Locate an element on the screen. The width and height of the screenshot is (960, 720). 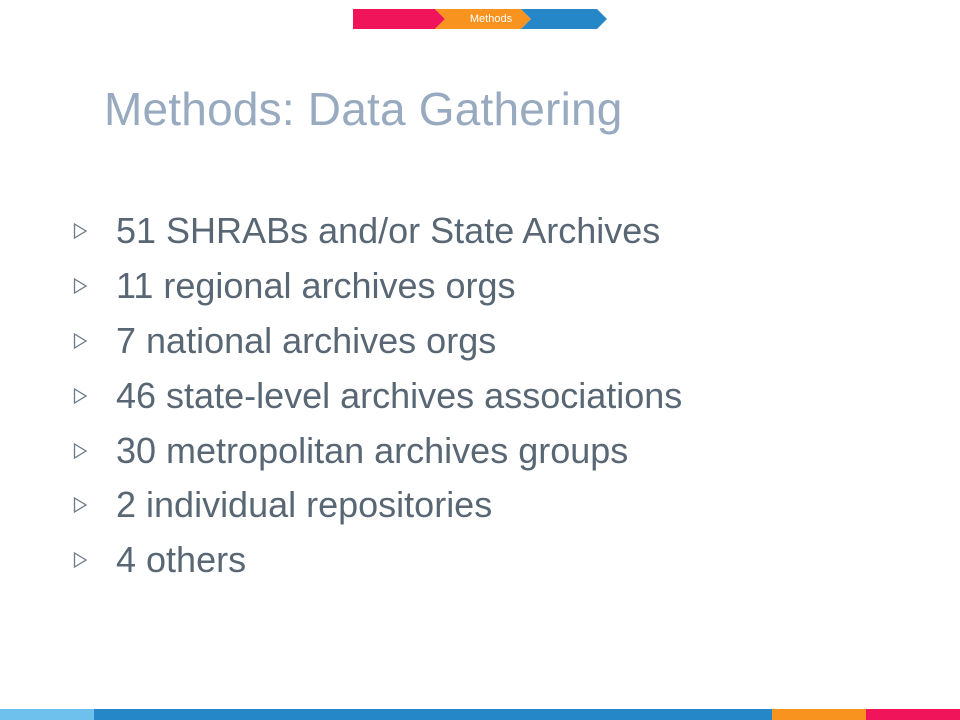
footer-color-bar is located at coordinates (480, 714).